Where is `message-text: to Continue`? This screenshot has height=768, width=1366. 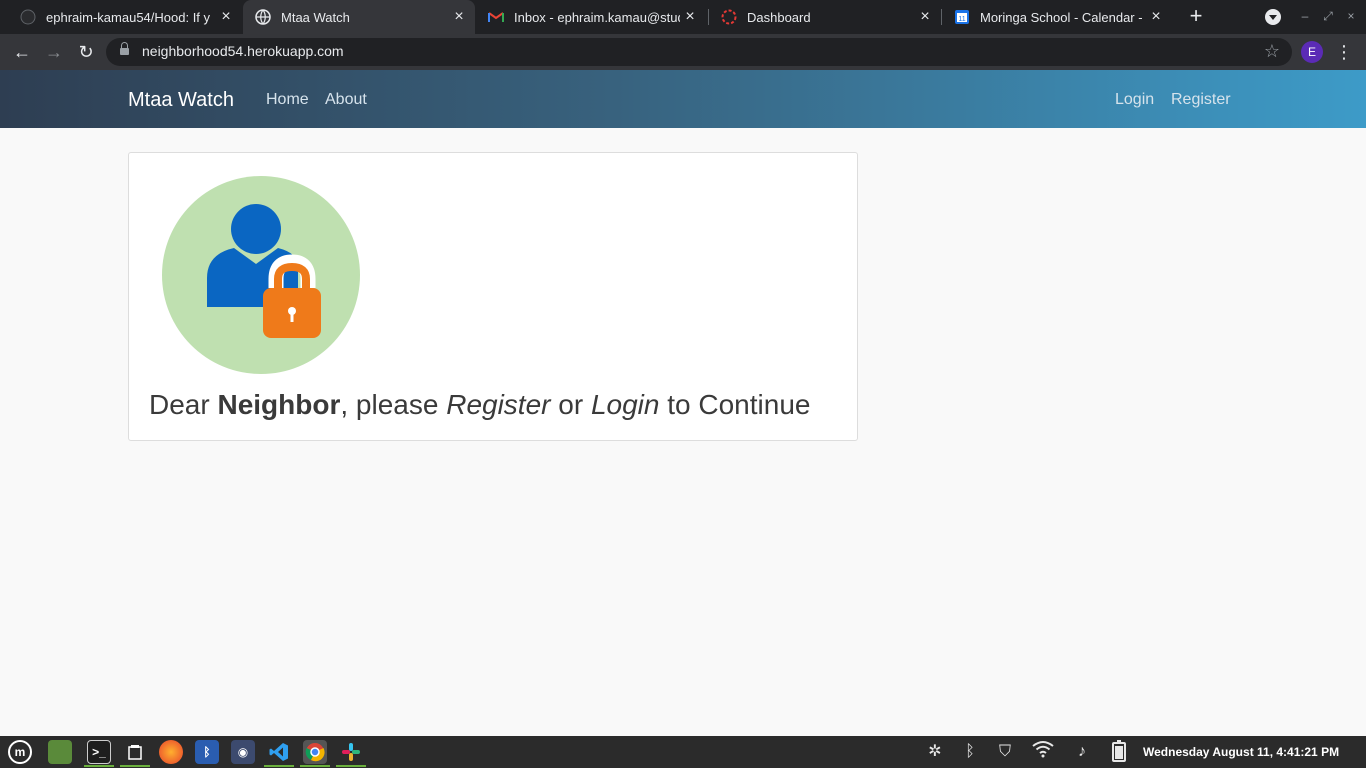
message-text: to Continue is located at coordinates (735, 404).